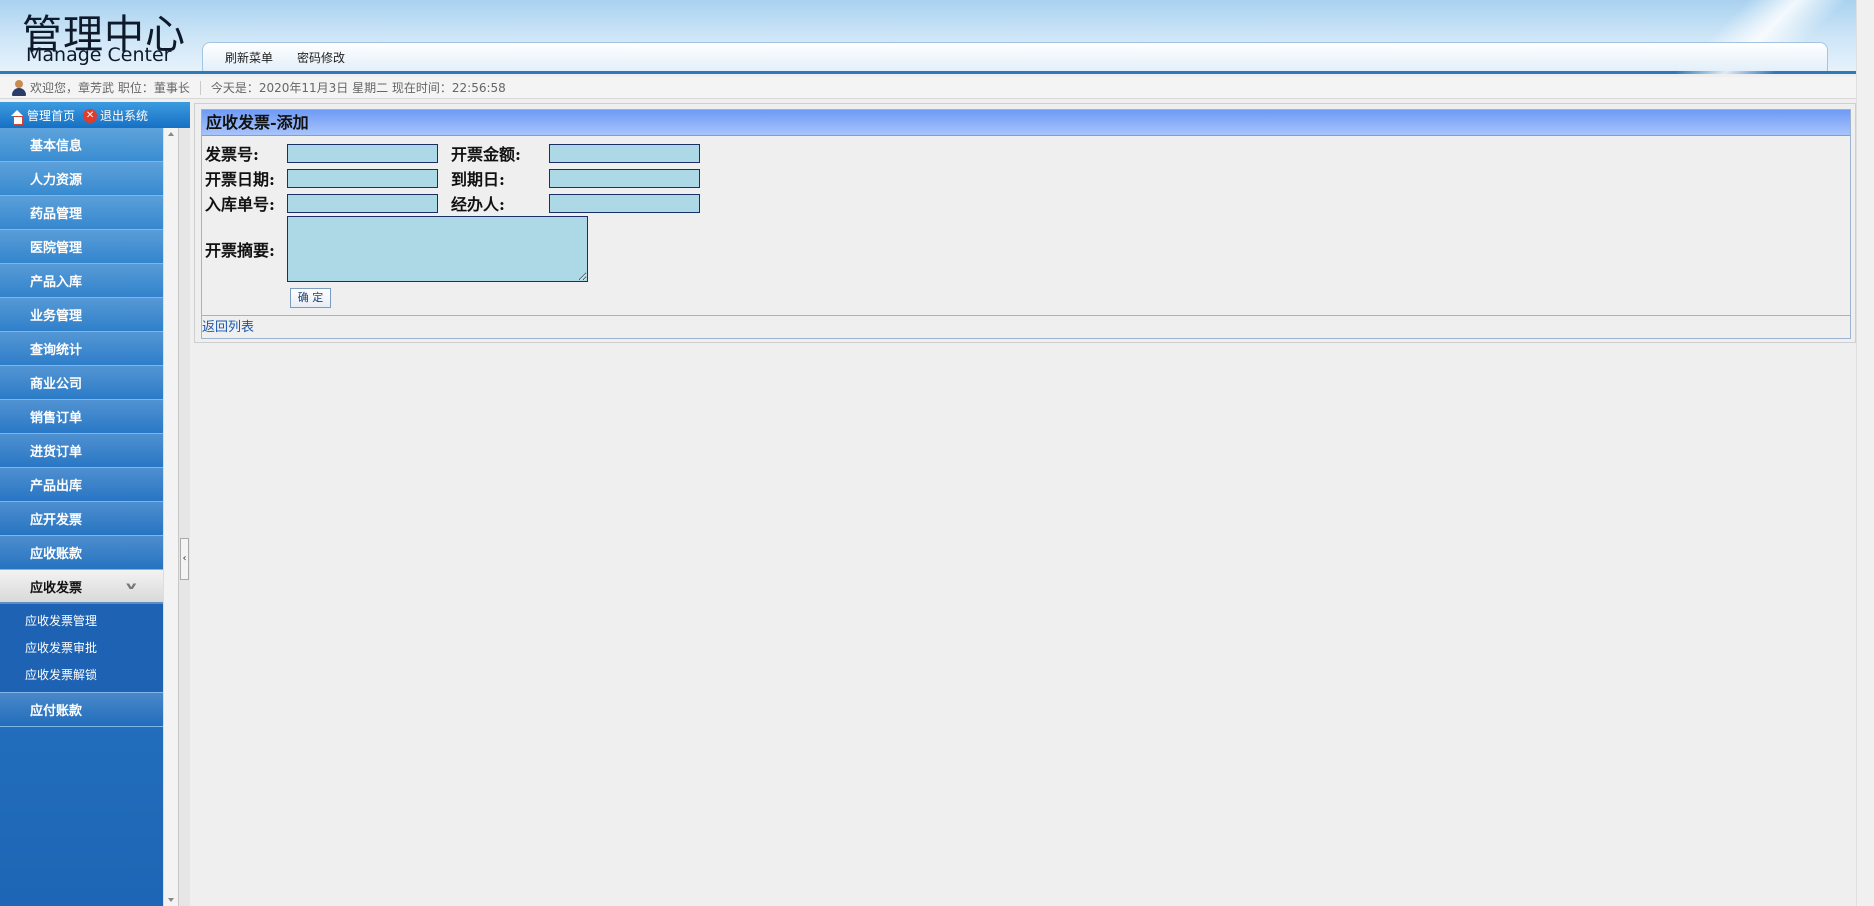 This screenshot has width=1874, height=906. What do you see at coordinates (110, 88) in the screenshot?
I see `welcome-text: 欢迎您，章芳武 职位：董事长` at bounding box center [110, 88].